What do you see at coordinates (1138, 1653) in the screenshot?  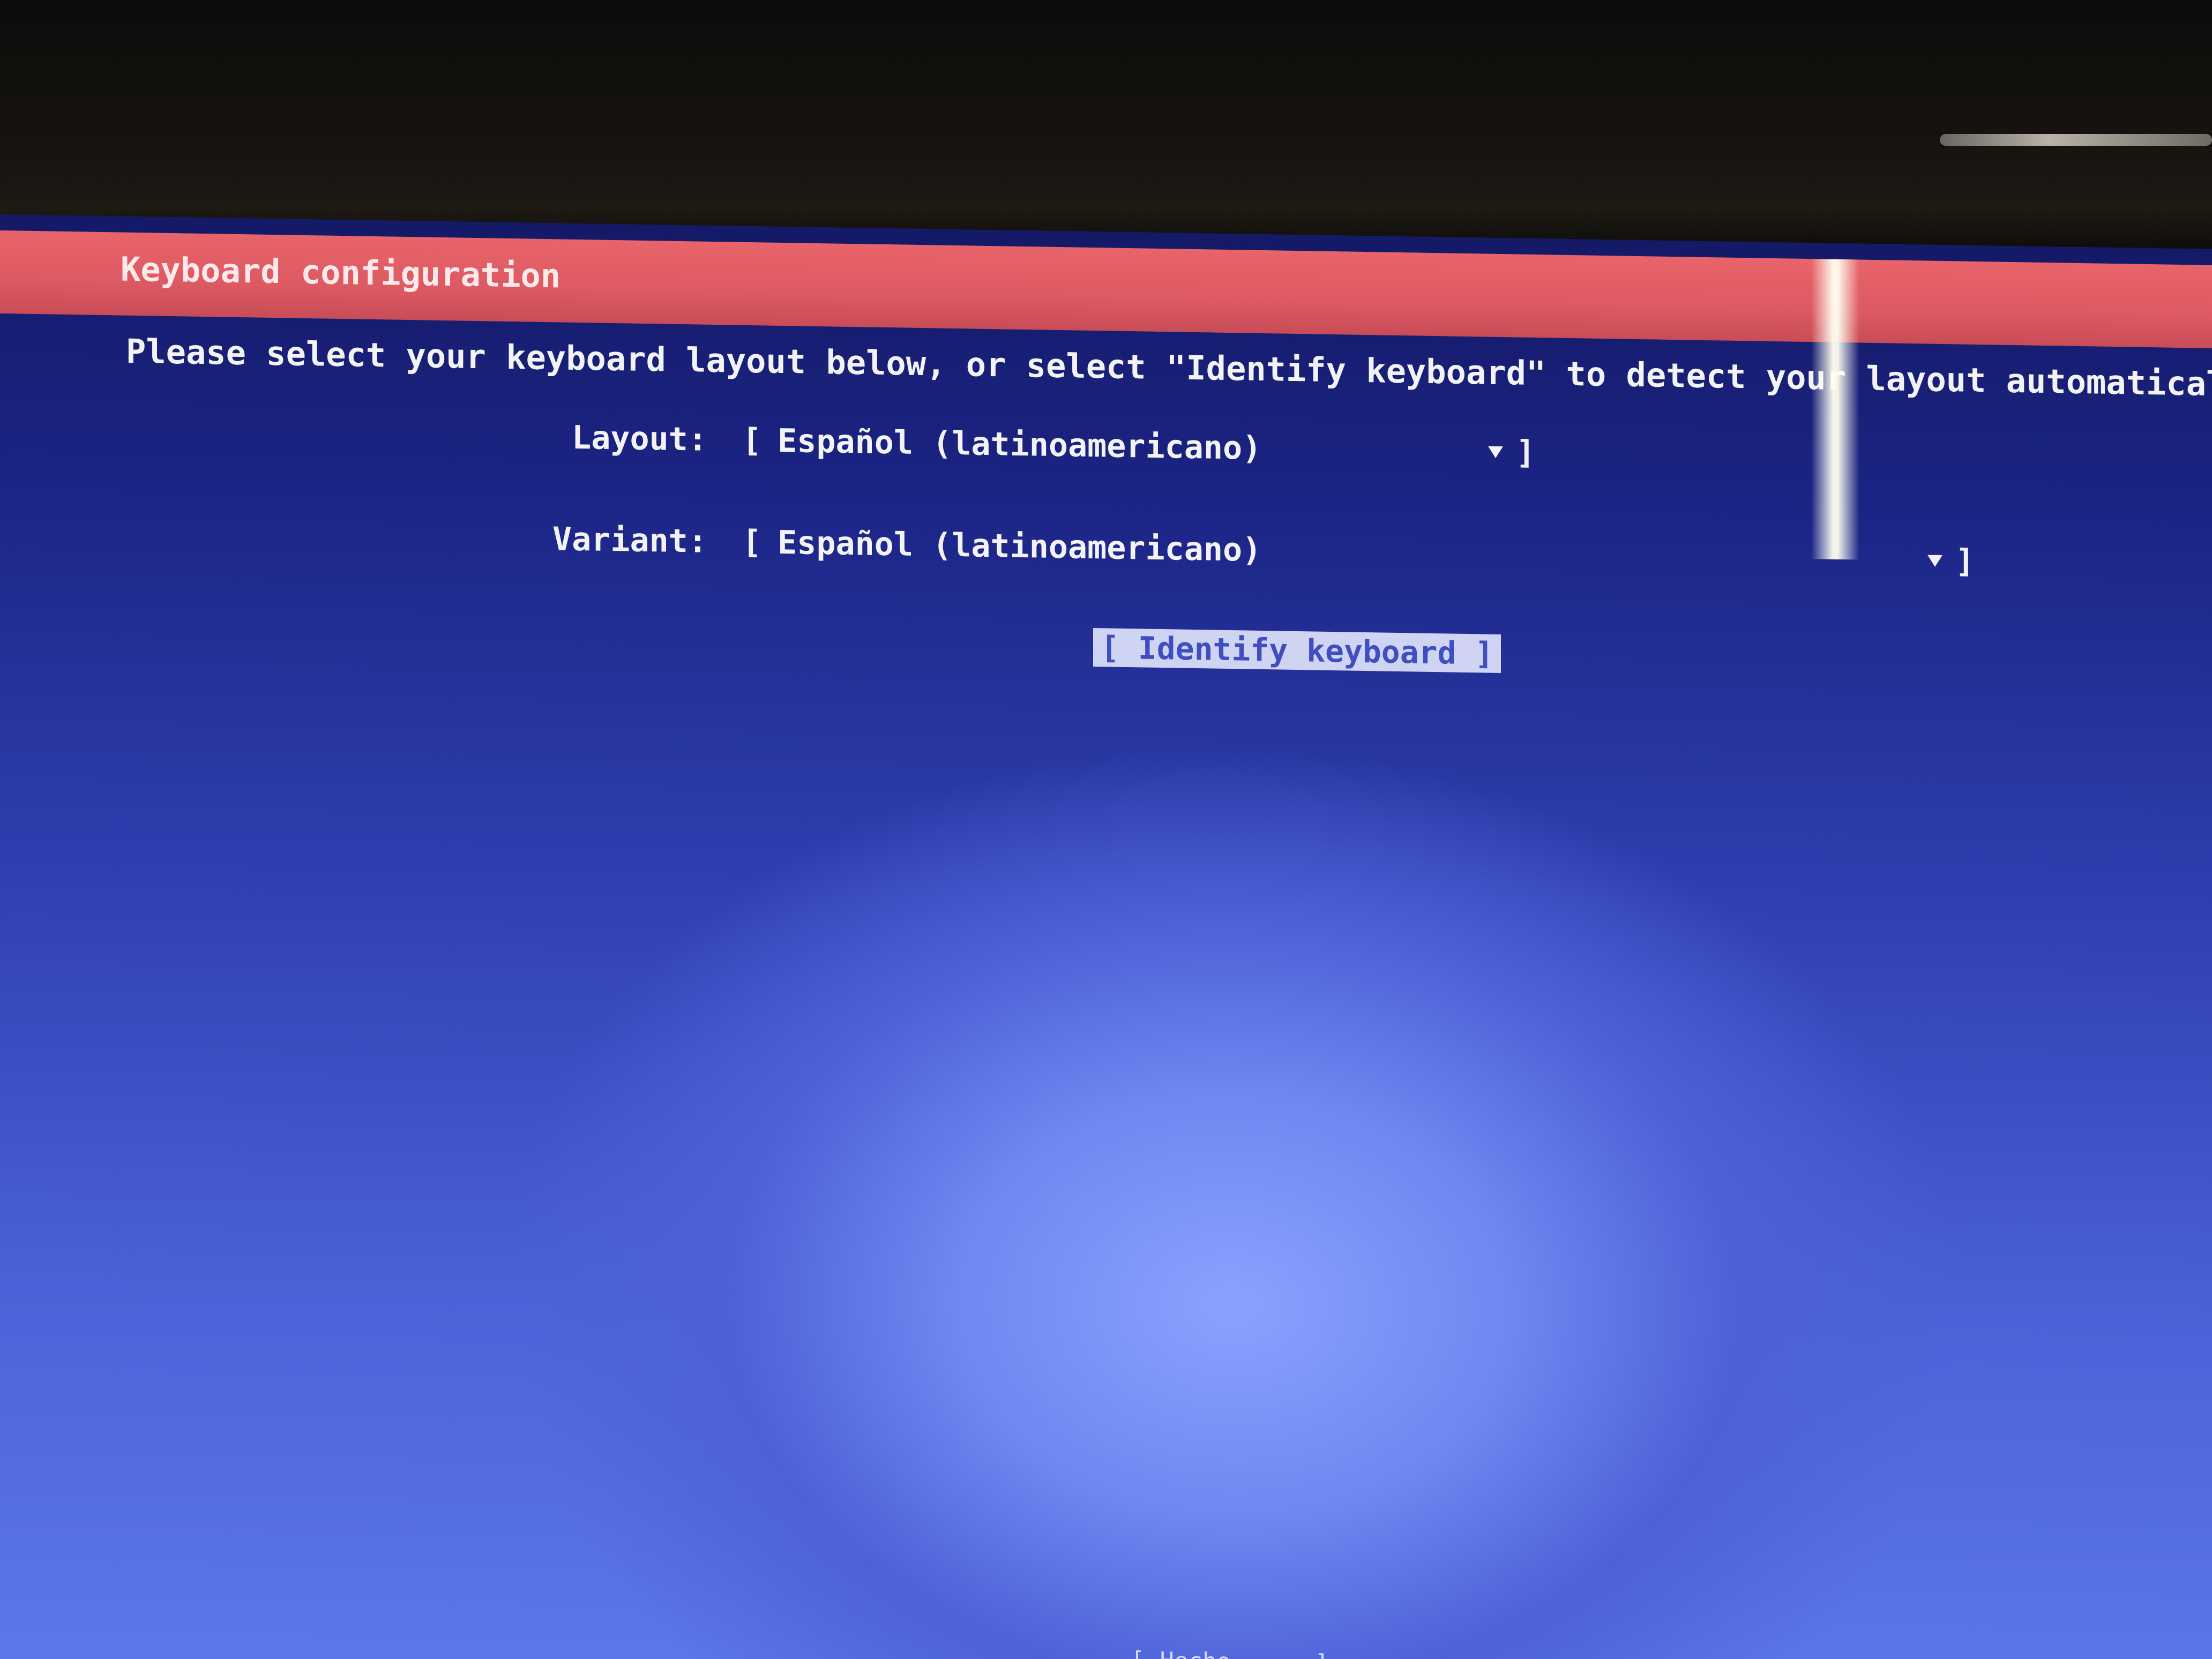 I see `done-open-bracket: [` at bounding box center [1138, 1653].